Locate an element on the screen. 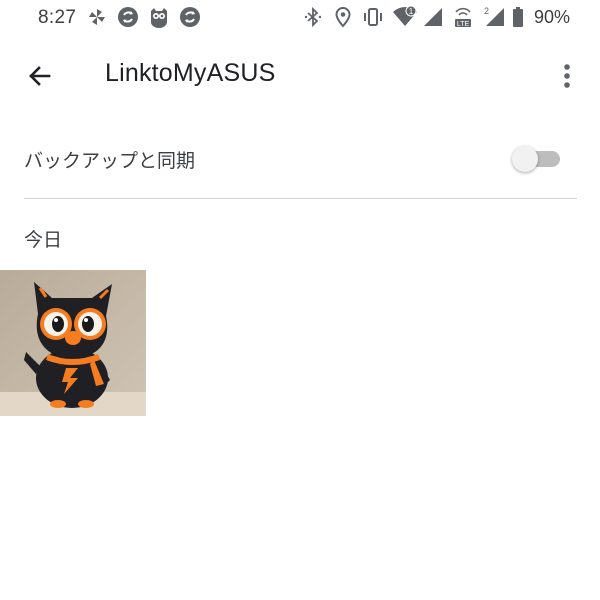 The image size is (600, 600). owl-plush-image is located at coordinates (73, 343).